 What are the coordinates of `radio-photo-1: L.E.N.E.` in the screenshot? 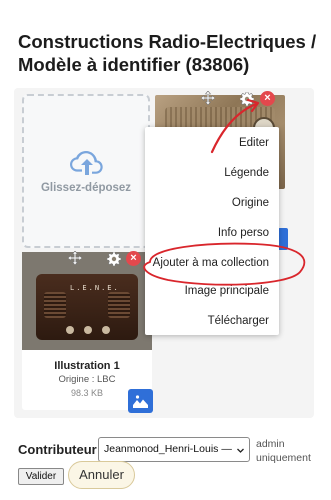 It's located at (87, 301).